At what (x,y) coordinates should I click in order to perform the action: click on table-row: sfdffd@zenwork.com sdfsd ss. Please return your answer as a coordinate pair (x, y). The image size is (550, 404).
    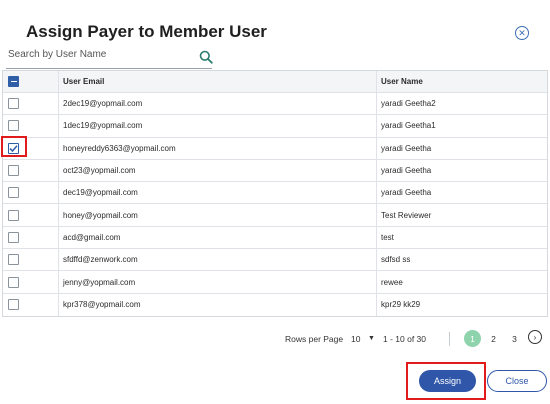
    Looking at the image, I should click on (275, 260).